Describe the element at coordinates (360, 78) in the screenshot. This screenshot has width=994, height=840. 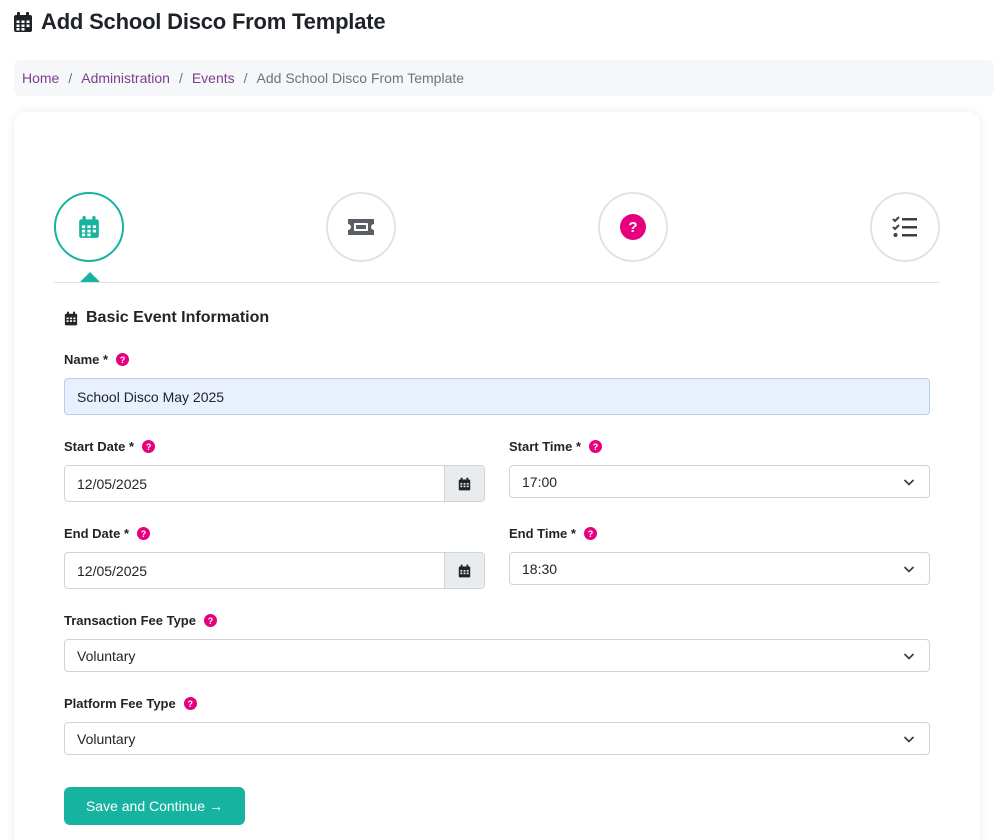
I see `breadcrumb-current: Add School Disco From Template` at that location.